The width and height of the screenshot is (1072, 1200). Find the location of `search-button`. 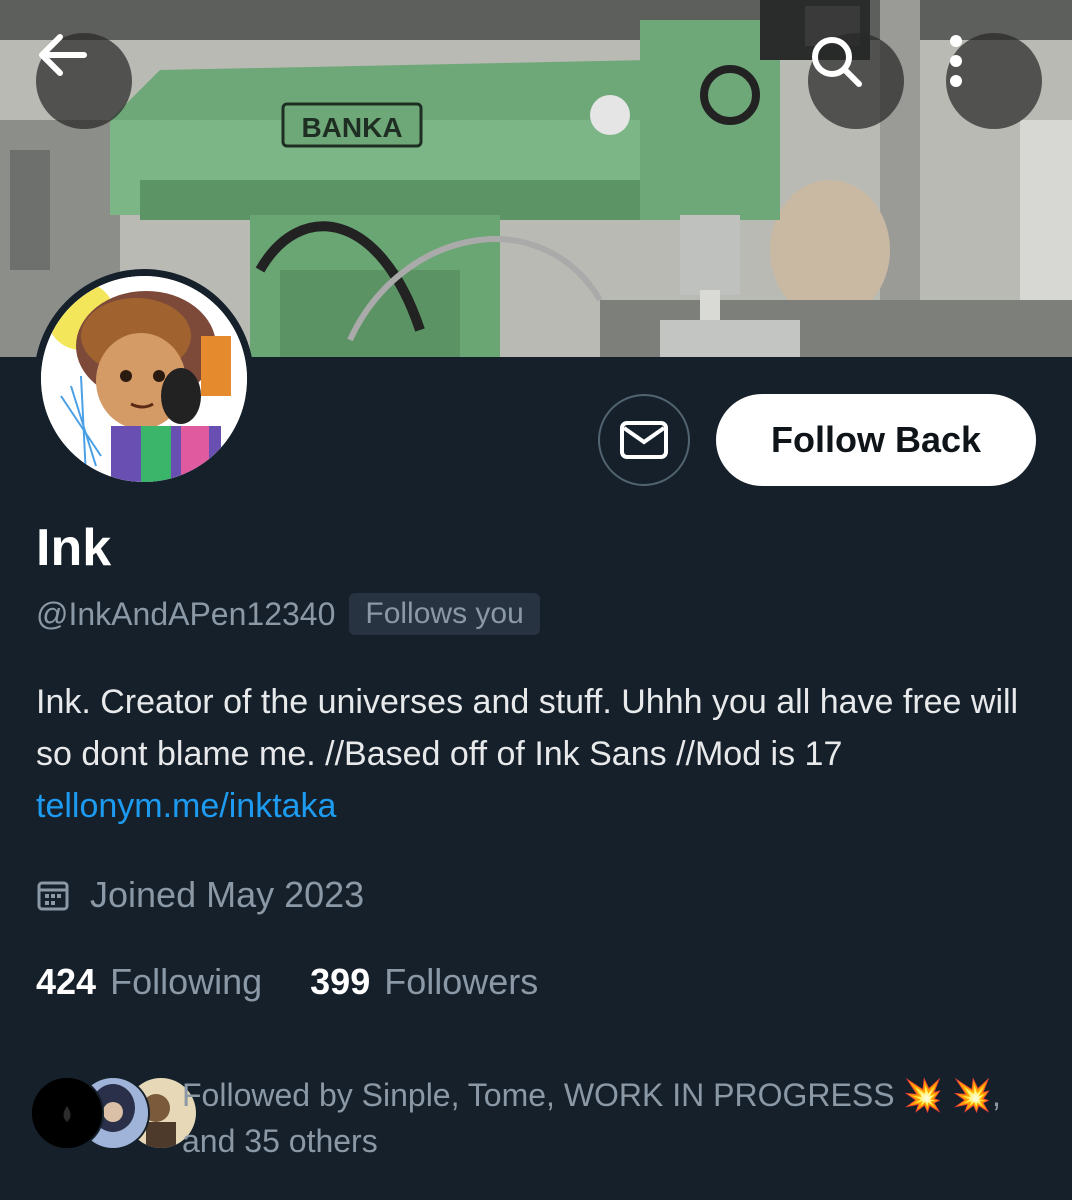

search-button is located at coordinates (856, 81).